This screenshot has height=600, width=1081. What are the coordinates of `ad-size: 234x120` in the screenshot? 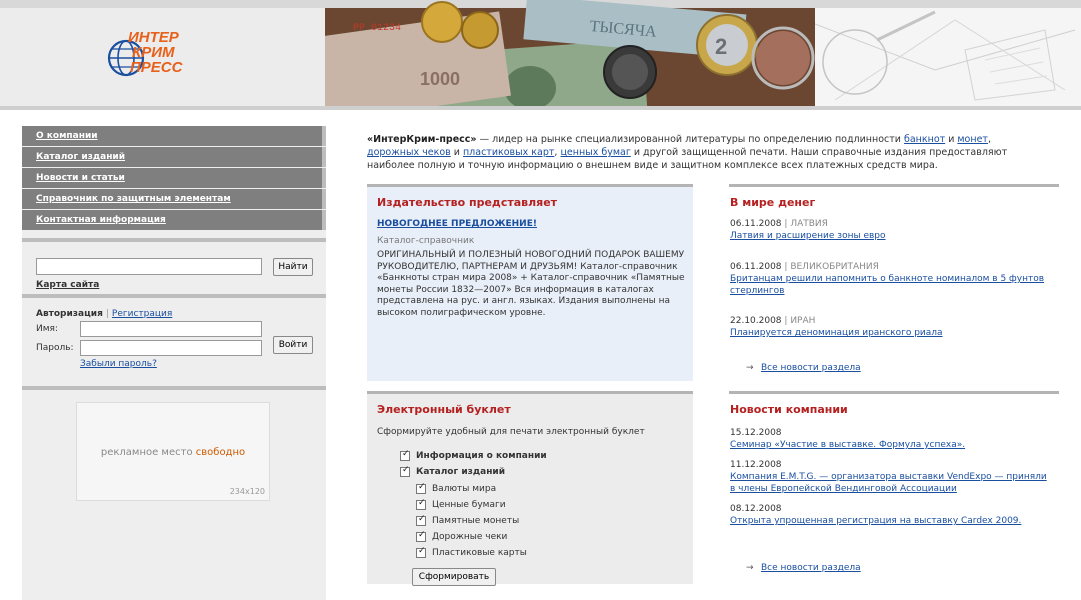 It's located at (247, 491).